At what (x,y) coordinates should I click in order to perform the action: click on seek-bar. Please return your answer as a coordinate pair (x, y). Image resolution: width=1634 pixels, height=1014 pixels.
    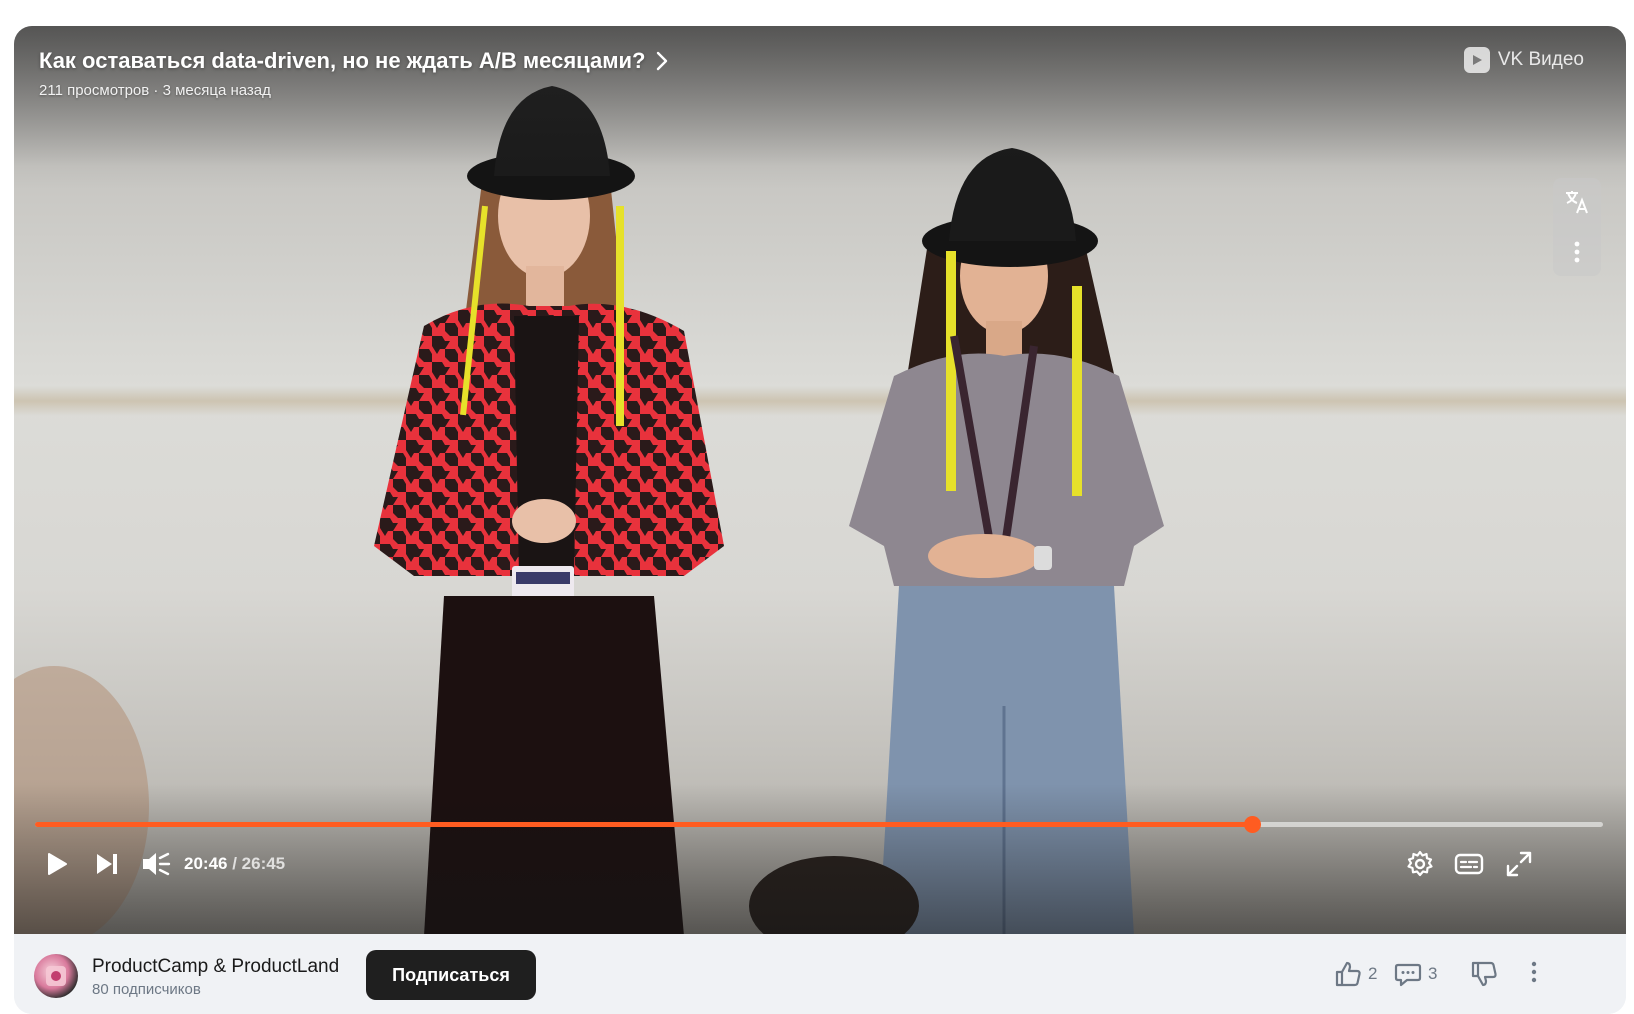
    Looking at the image, I should click on (819, 824).